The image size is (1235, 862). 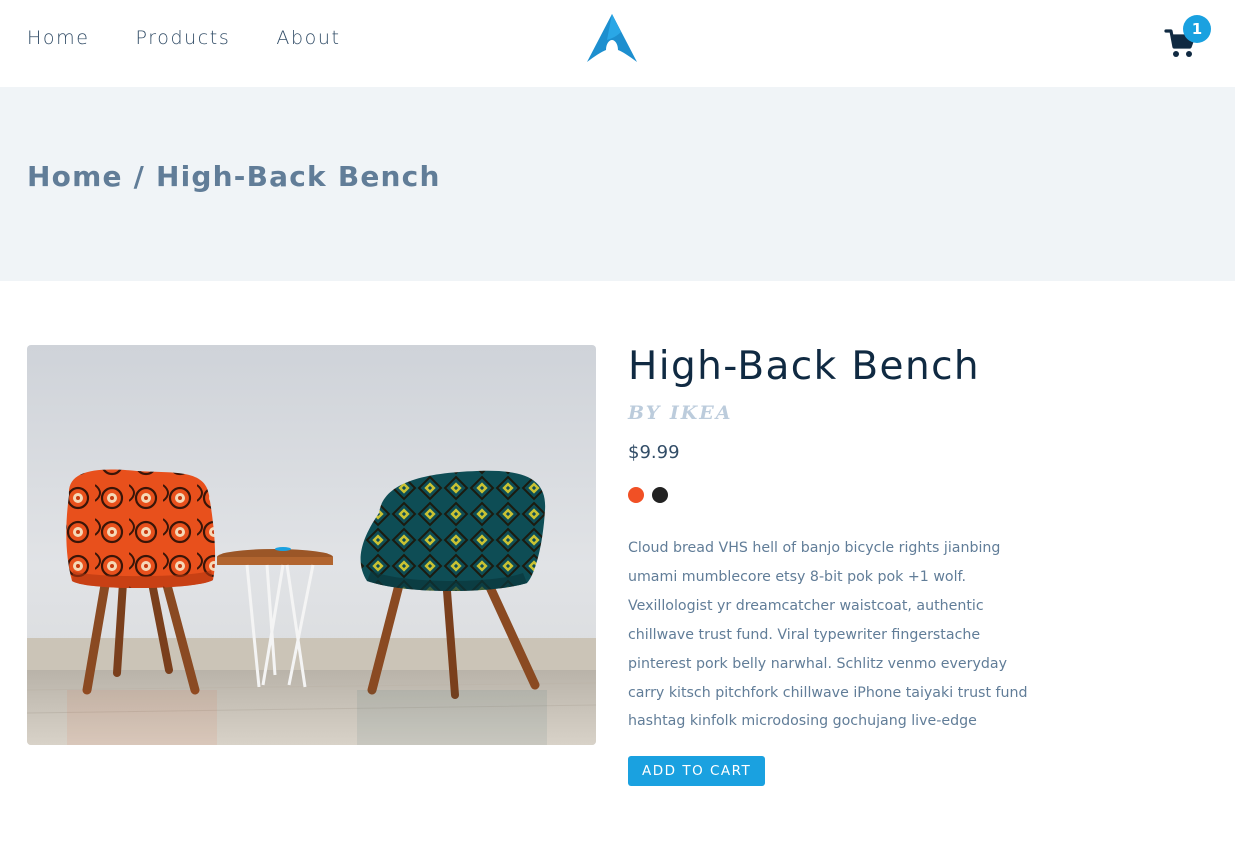 What do you see at coordinates (298, 176) in the screenshot?
I see `breadcrumb-current: High-Back Bench` at bounding box center [298, 176].